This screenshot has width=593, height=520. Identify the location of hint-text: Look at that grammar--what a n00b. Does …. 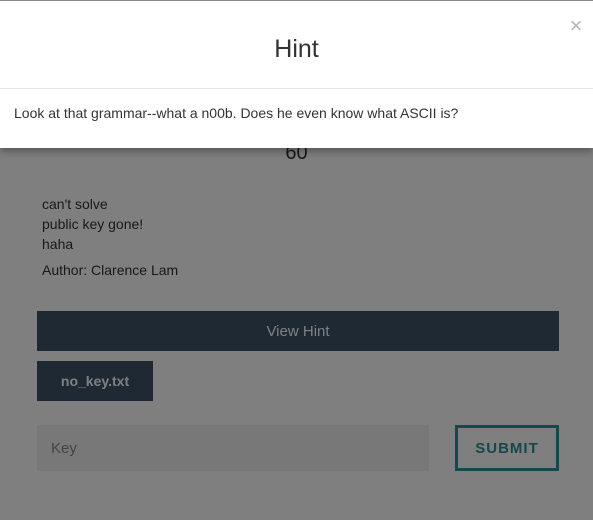
(236, 113).